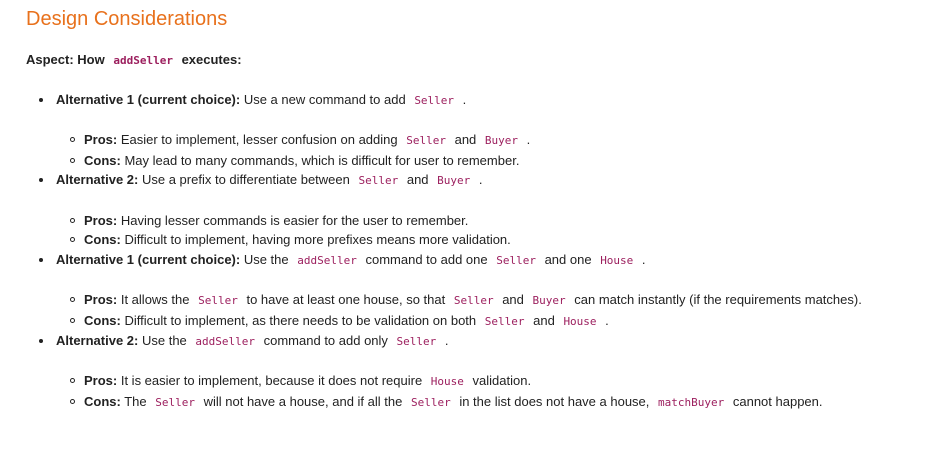  Describe the element at coordinates (500, 381) in the screenshot. I see `text: validation.` at that location.